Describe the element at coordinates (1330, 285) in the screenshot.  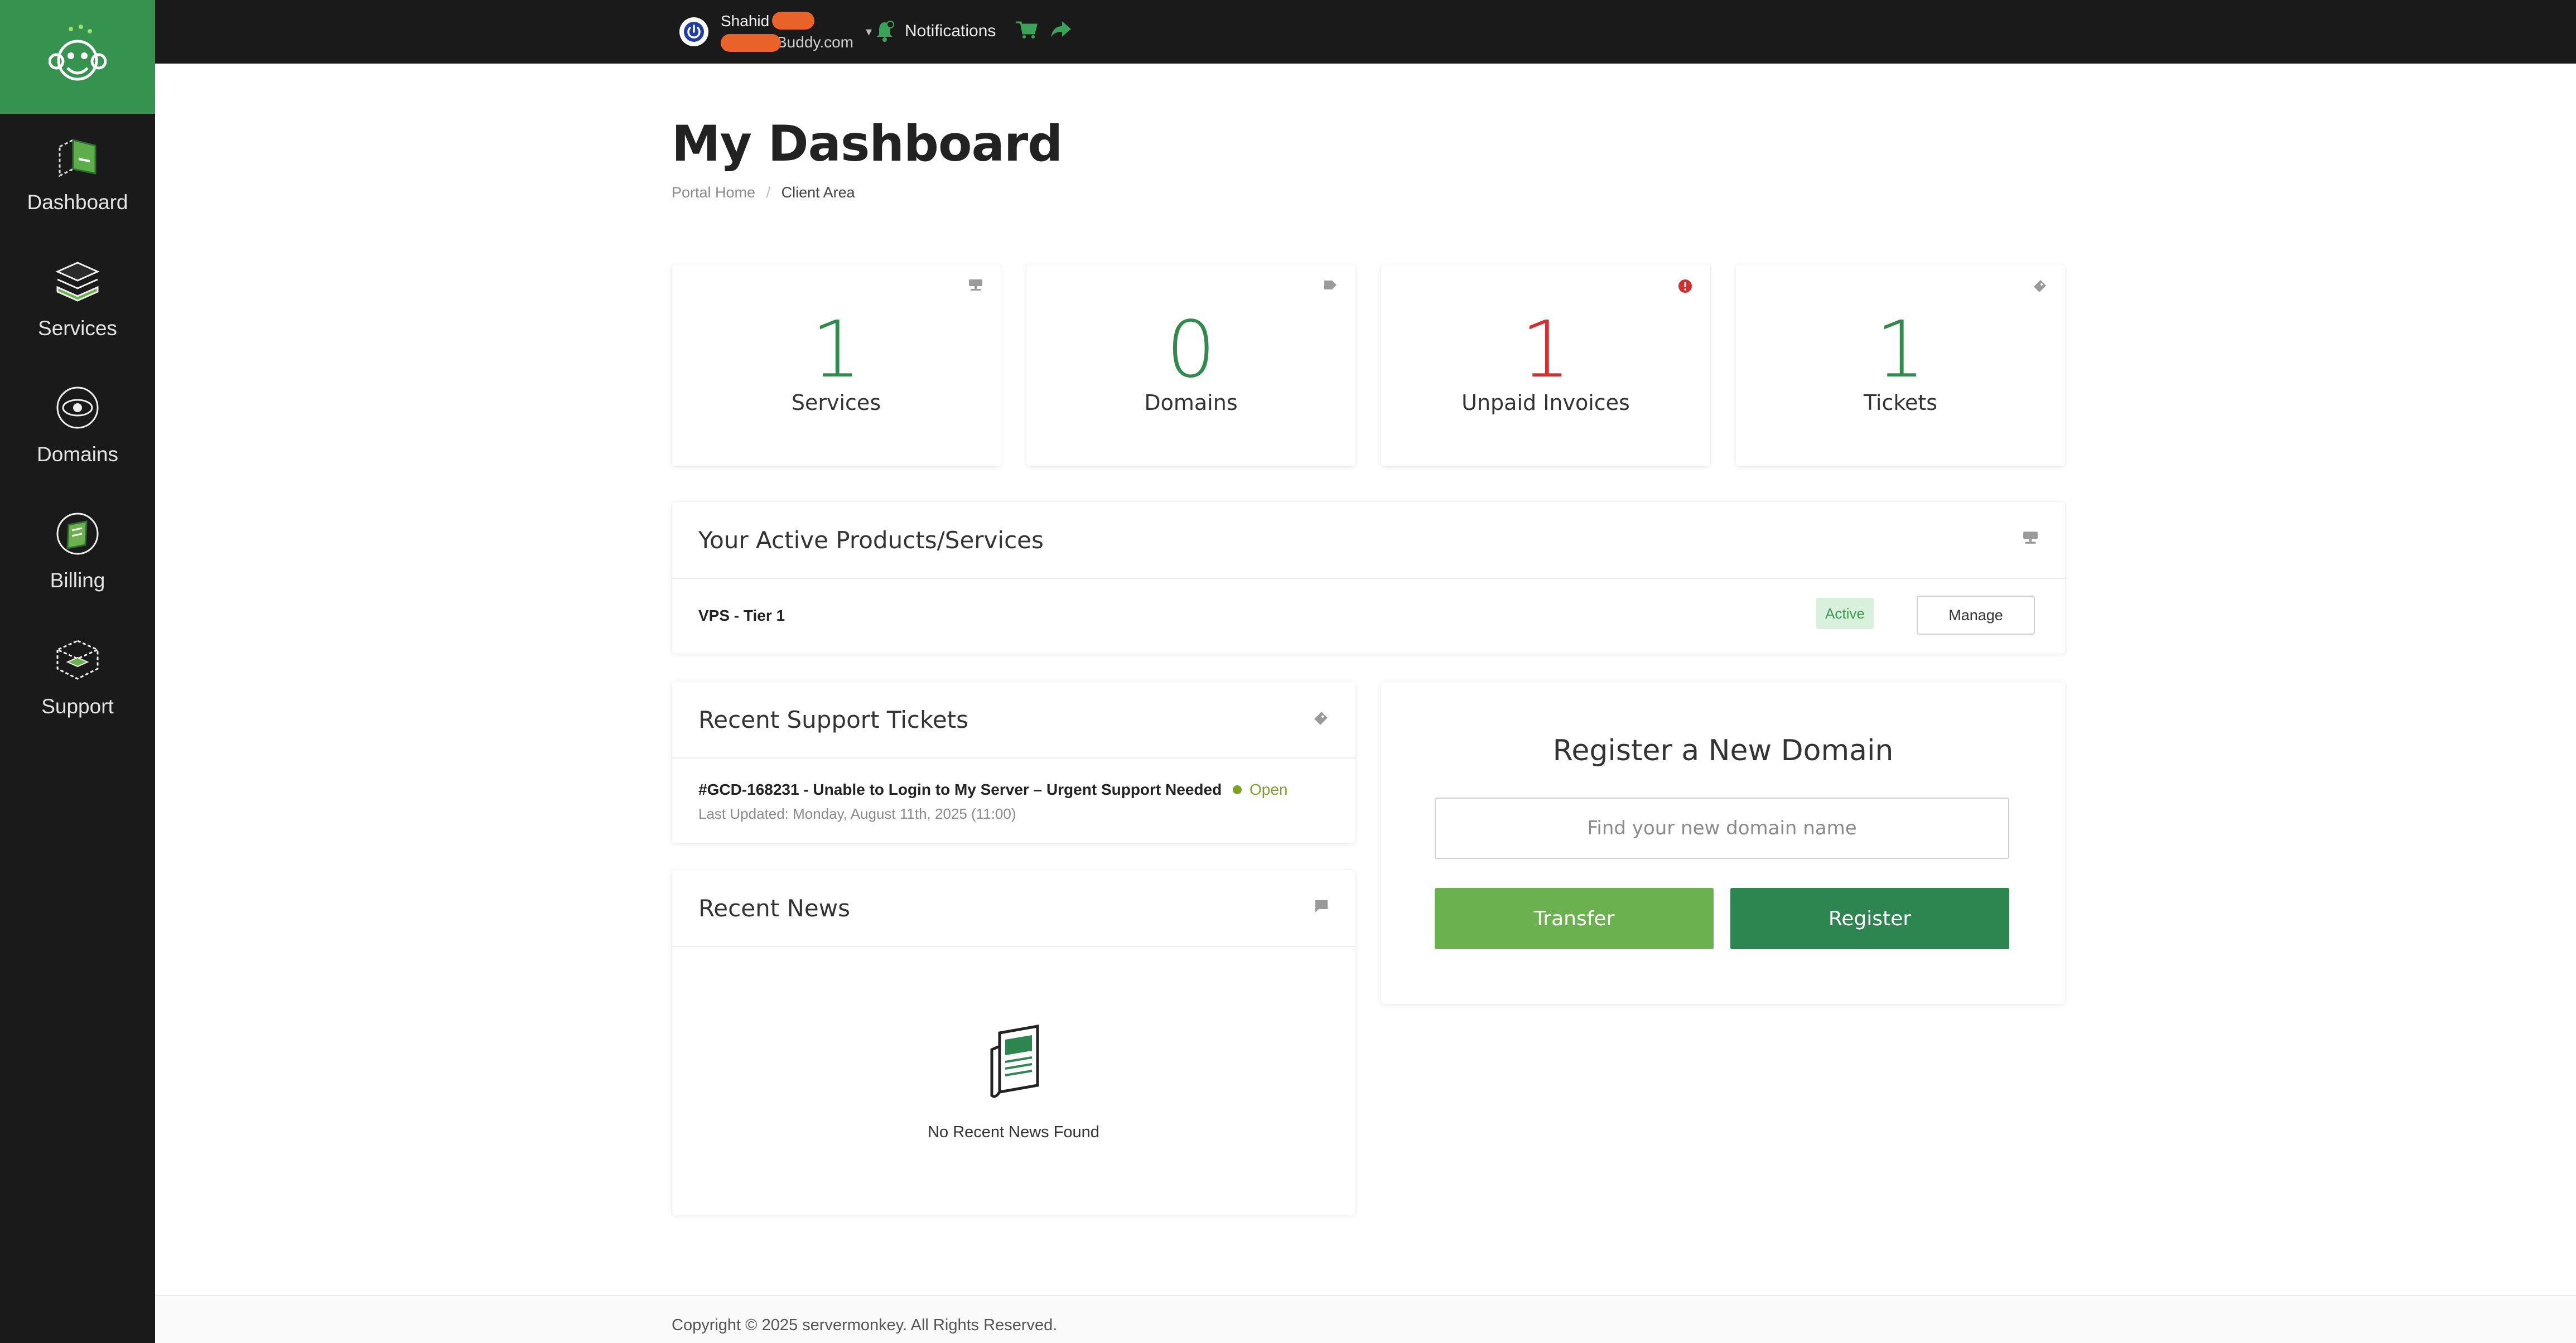
I see `tag-icon` at that location.